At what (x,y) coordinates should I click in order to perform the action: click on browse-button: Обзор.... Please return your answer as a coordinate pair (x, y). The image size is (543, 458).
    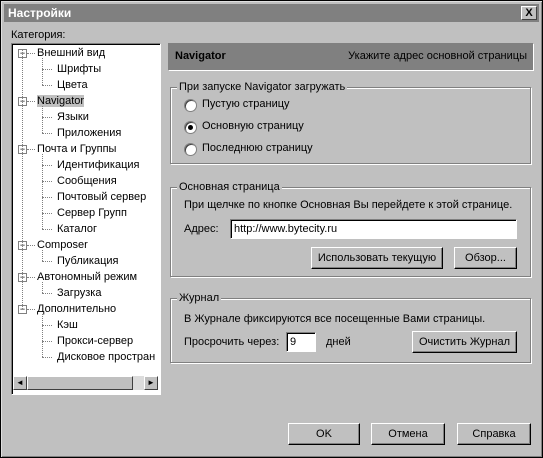
    Looking at the image, I should click on (485, 258).